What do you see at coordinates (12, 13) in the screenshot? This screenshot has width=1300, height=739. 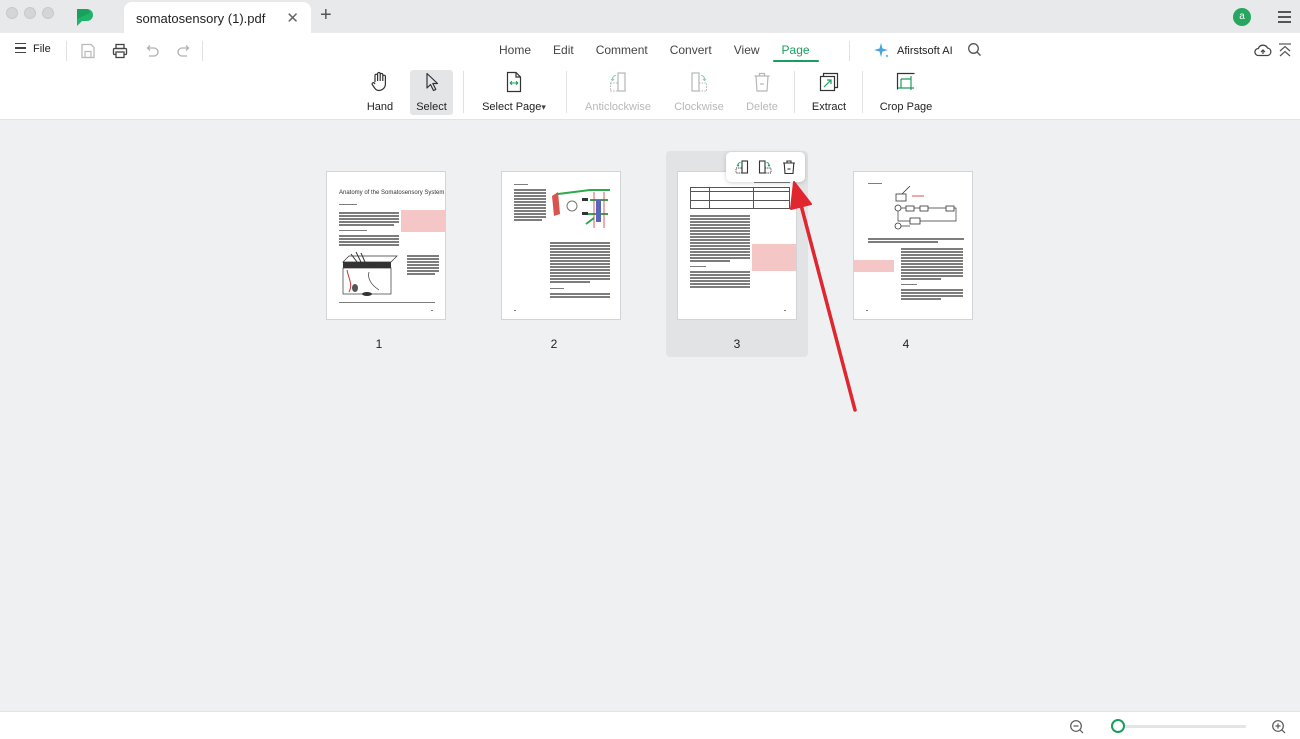 I see `window-close-button` at bounding box center [12, 13].